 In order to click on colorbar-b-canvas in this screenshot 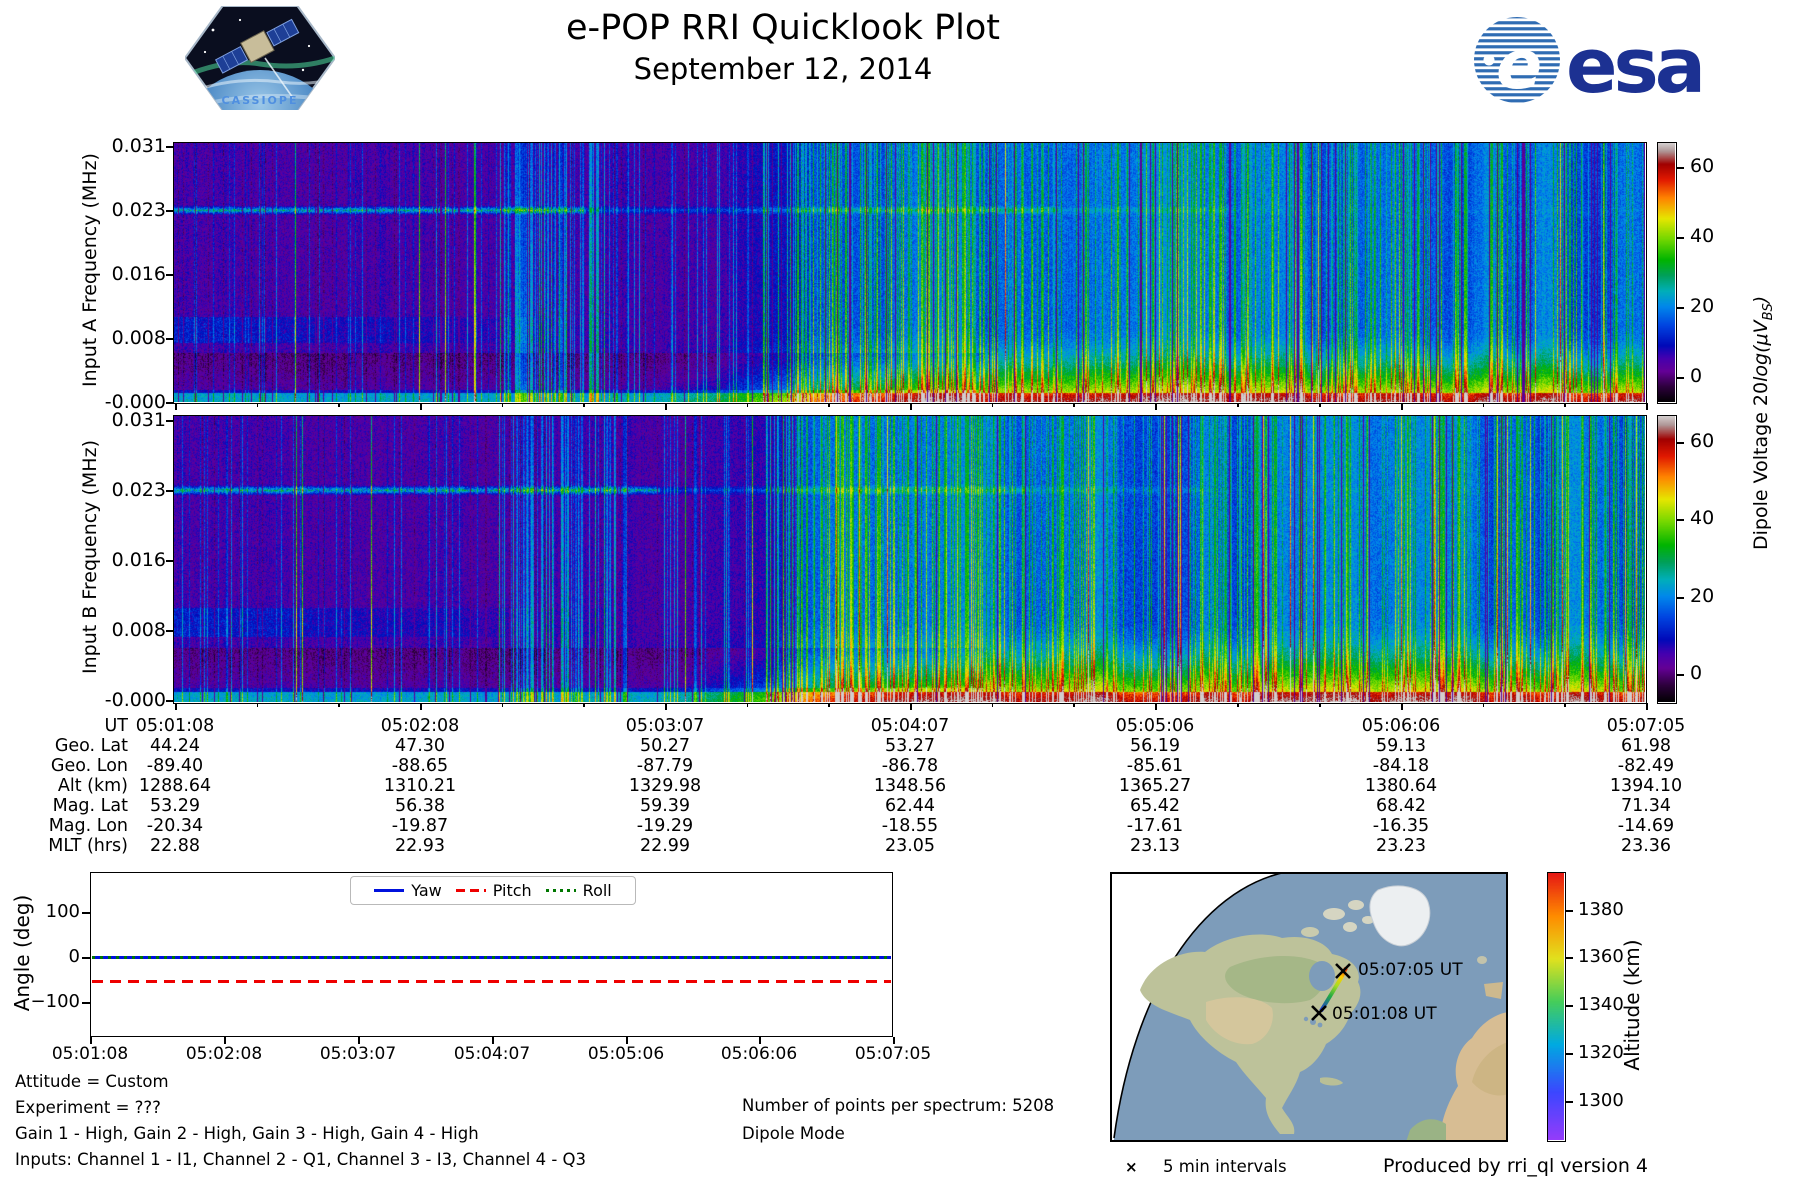, I will do `click(1666, 559)`.